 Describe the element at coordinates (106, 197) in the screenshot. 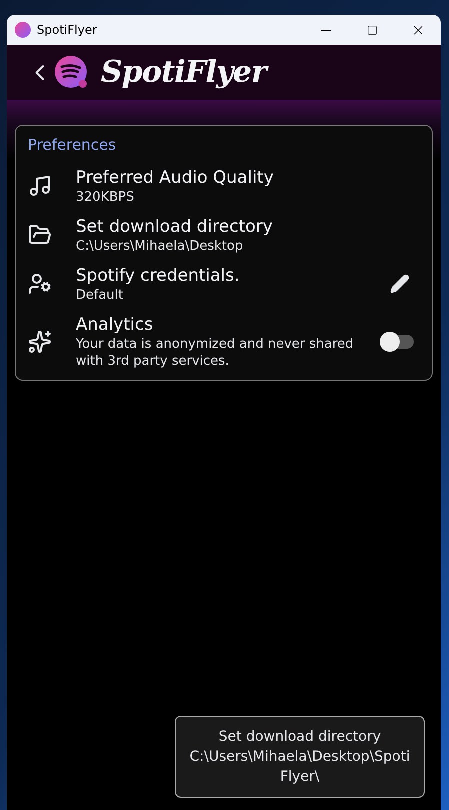

I see `item-subtitle: 320KBPS` at that location.